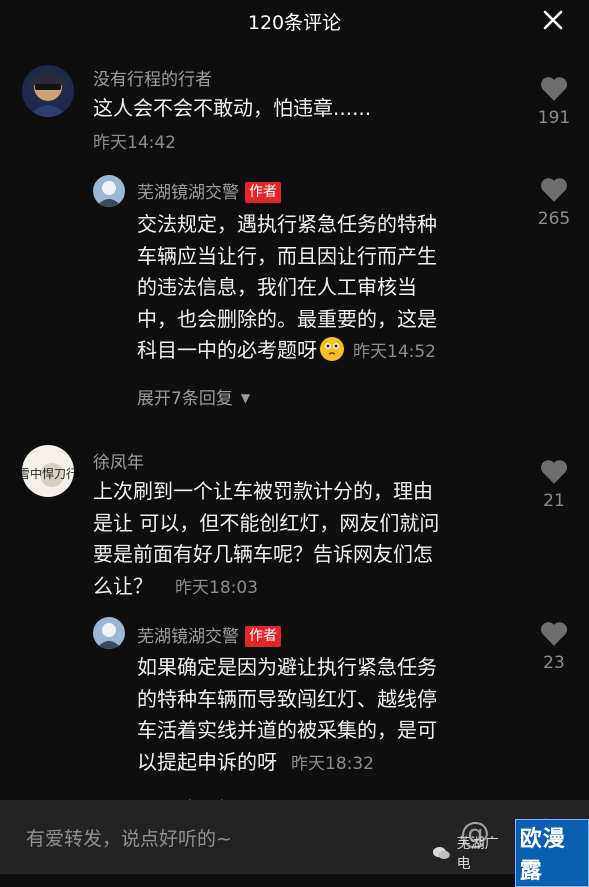 The width and height of the screenshot is (589, 887). I want to click on thinking-emoji-icon, so click(332, 354).